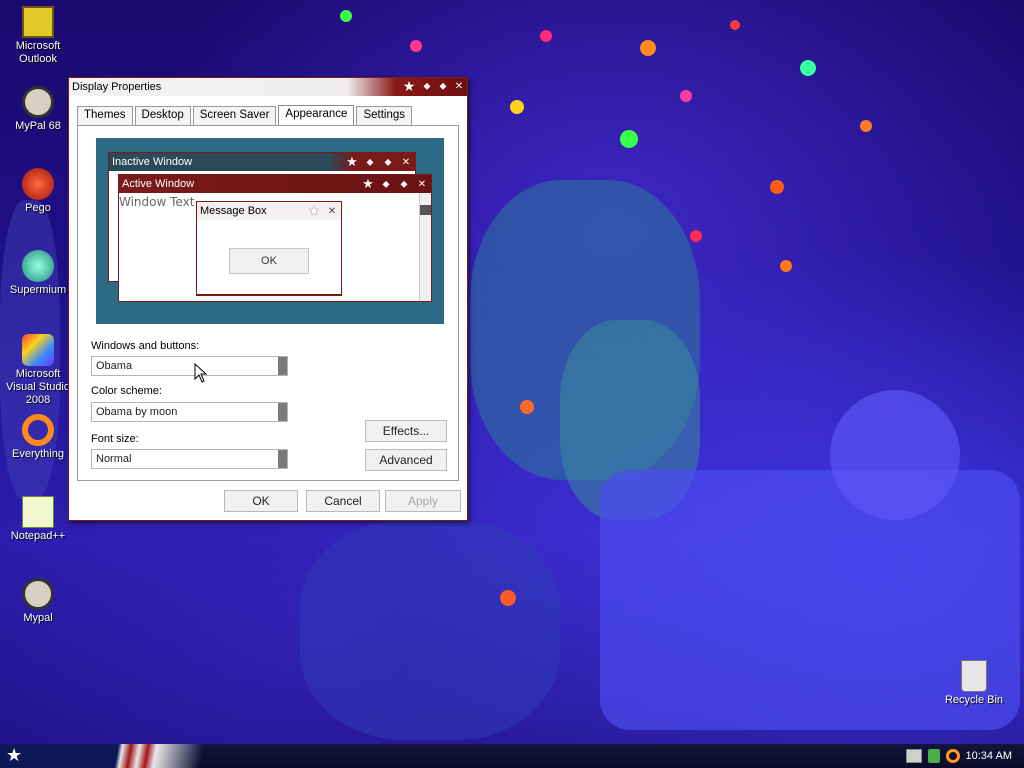 The image size is (1024, 768). I want to click on close-button: ✕, so click(459, 87).